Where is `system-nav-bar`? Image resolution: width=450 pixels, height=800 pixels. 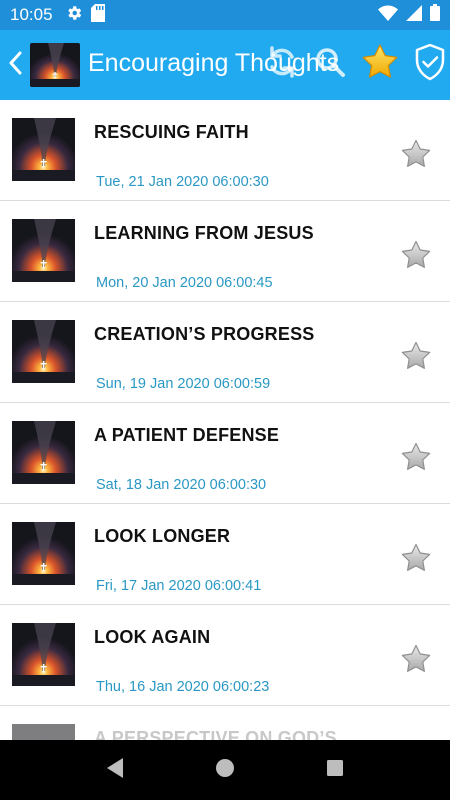
system-nav-bar is located at coordinates (225, 770).